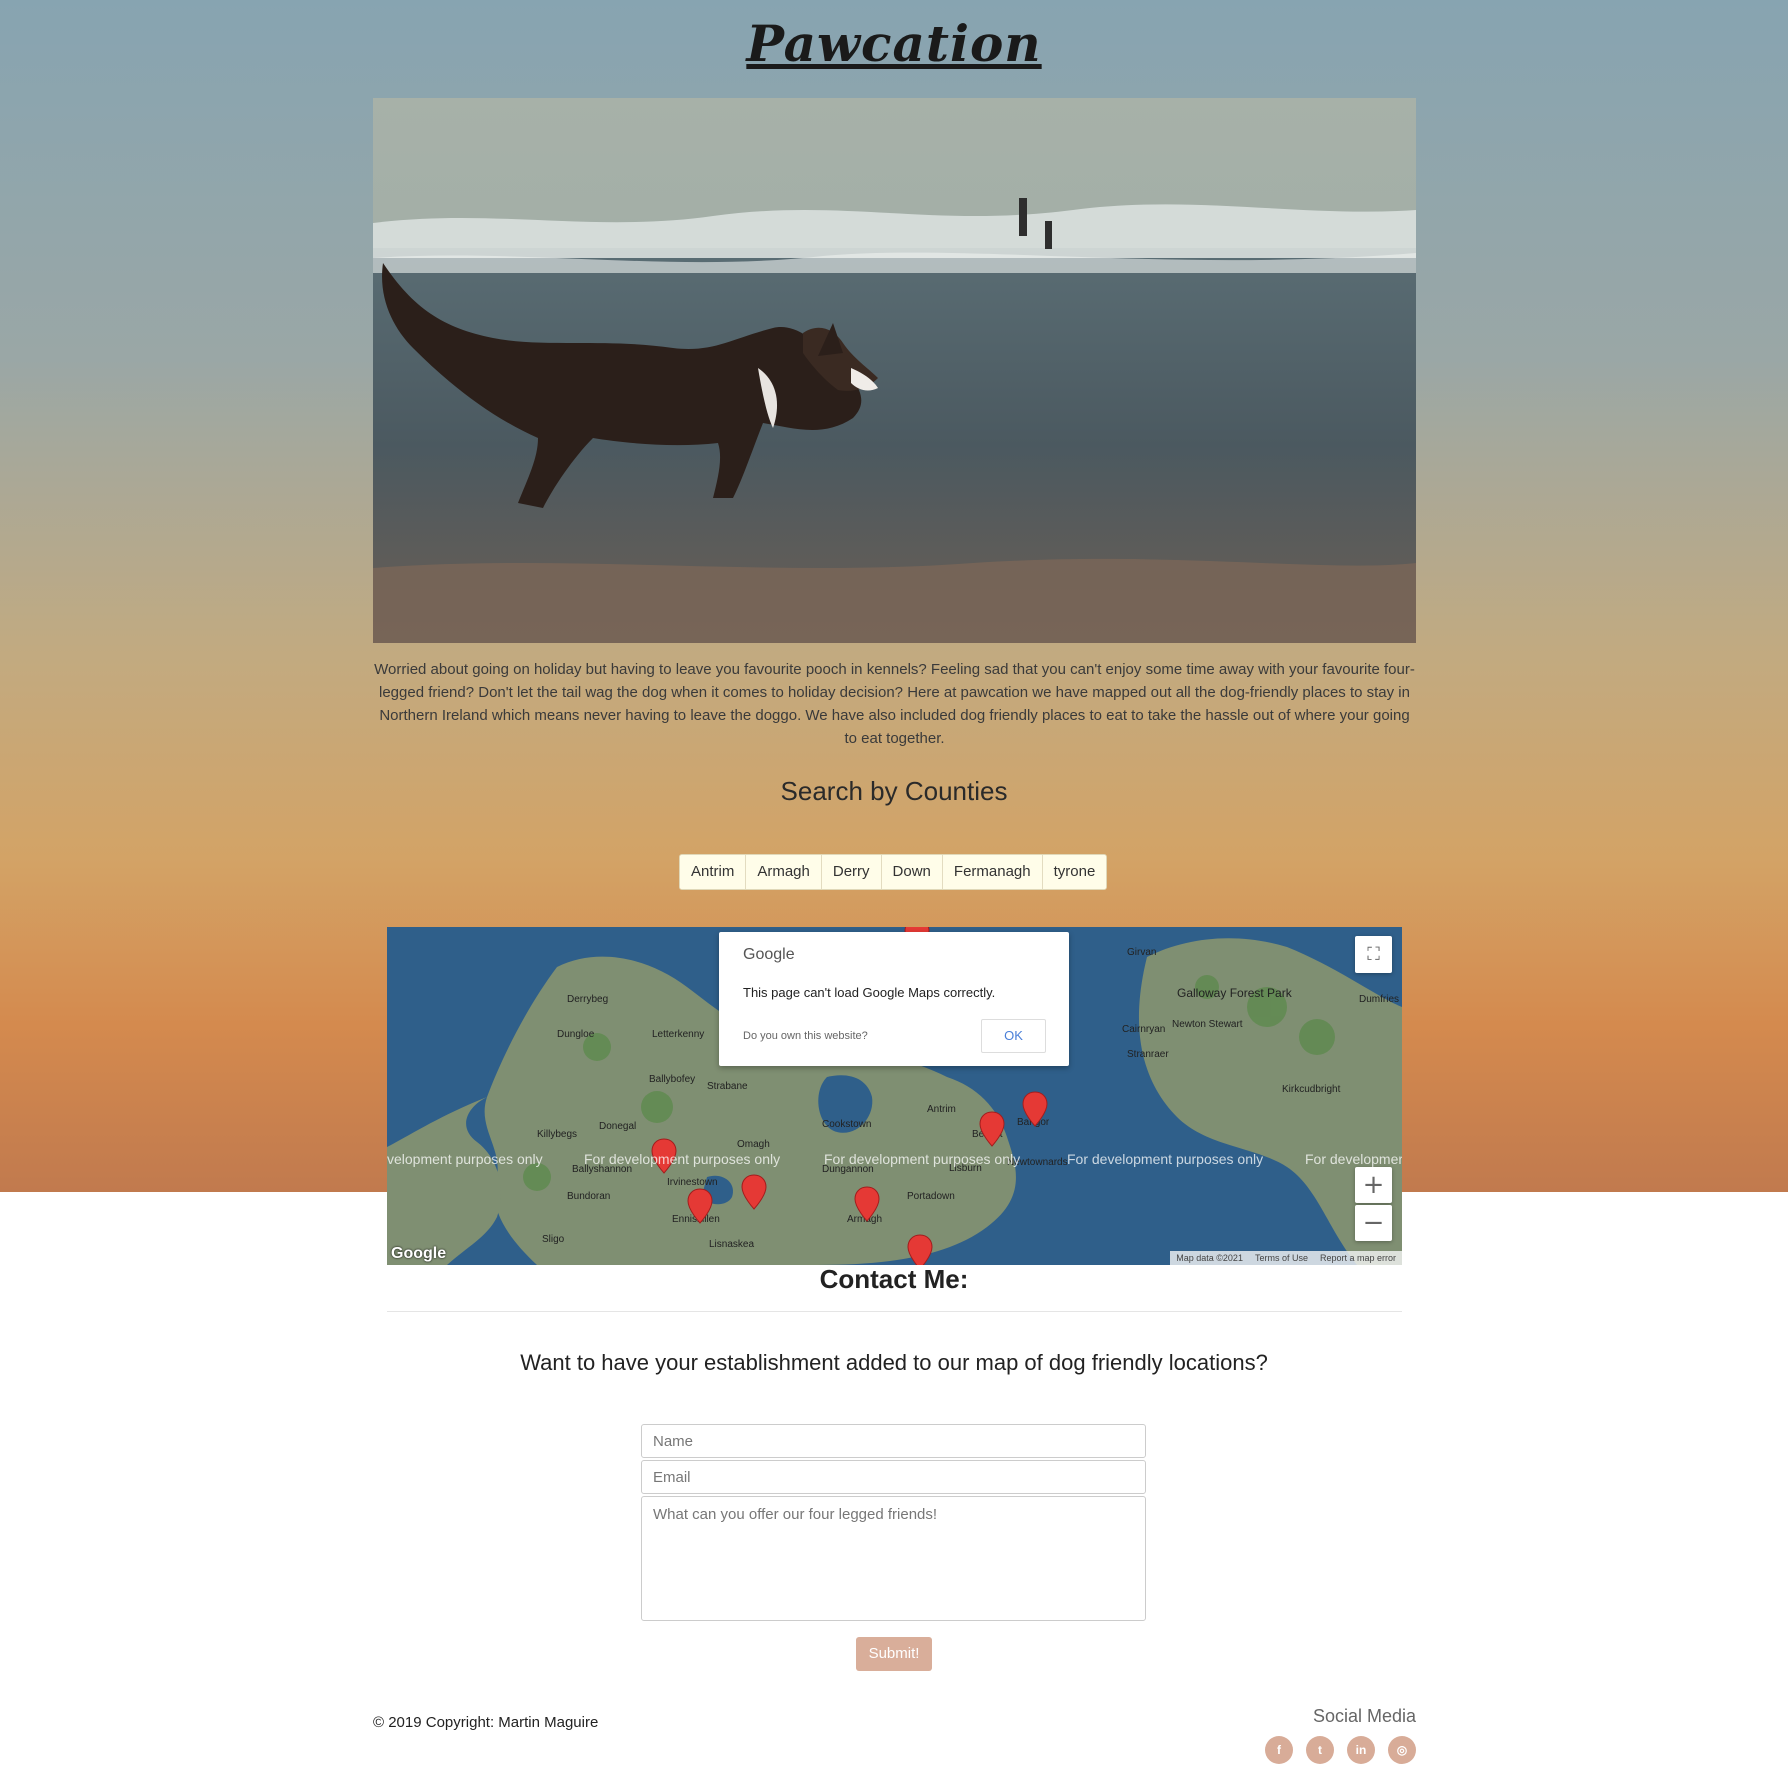 The height and width of the screenshot is (1792, 1788). I want to click on county-button-derry: Derry, so click(851, 872).